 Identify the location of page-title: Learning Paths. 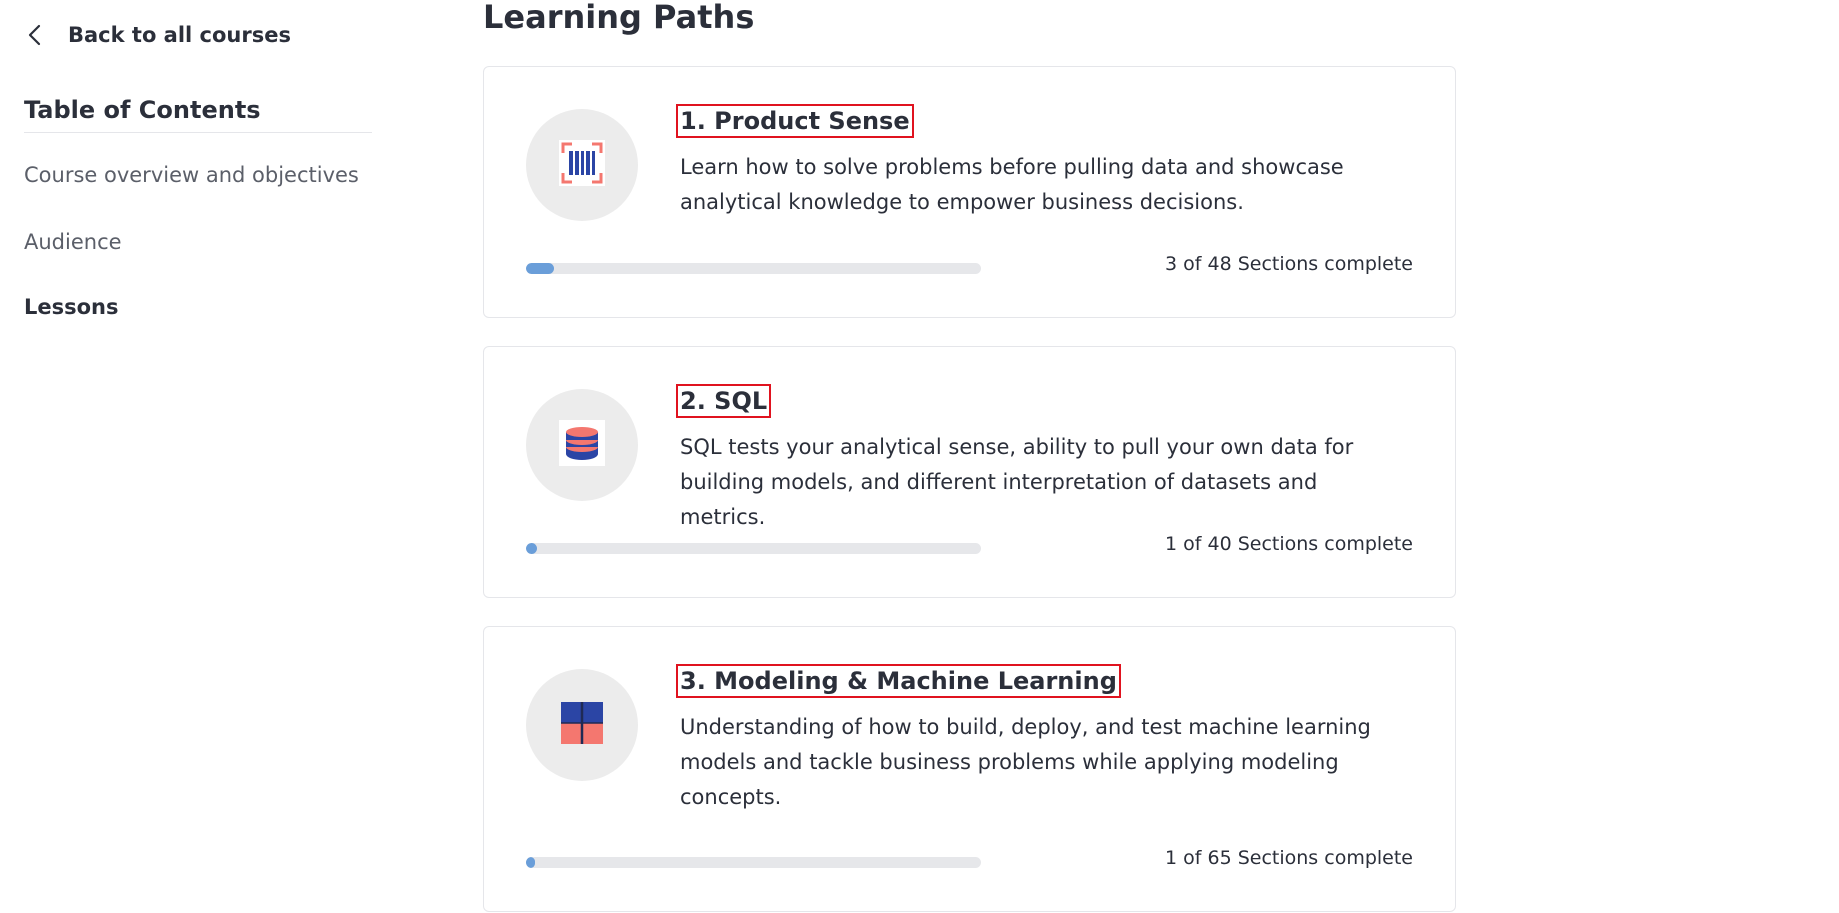
(619, 18).